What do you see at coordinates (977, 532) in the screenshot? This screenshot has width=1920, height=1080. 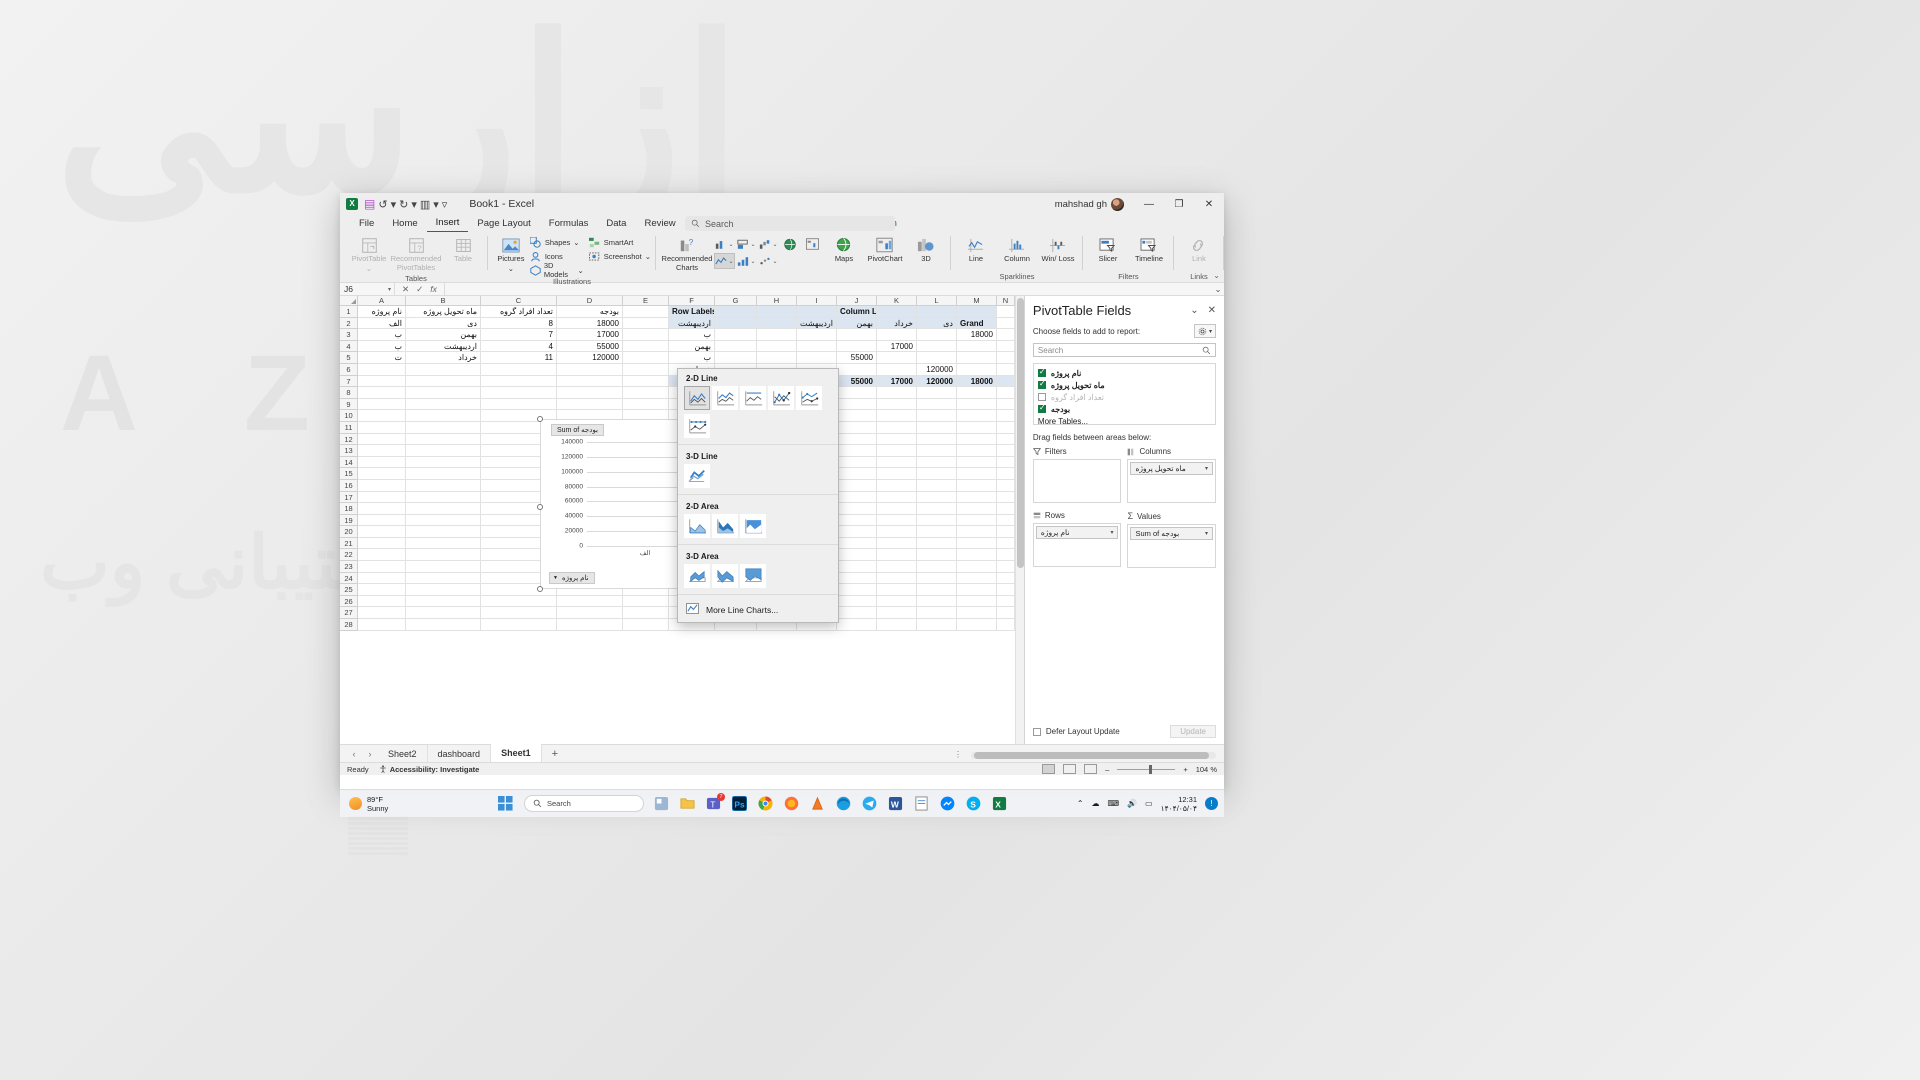 I see `cell-M20` at bounding box center [977, 532].